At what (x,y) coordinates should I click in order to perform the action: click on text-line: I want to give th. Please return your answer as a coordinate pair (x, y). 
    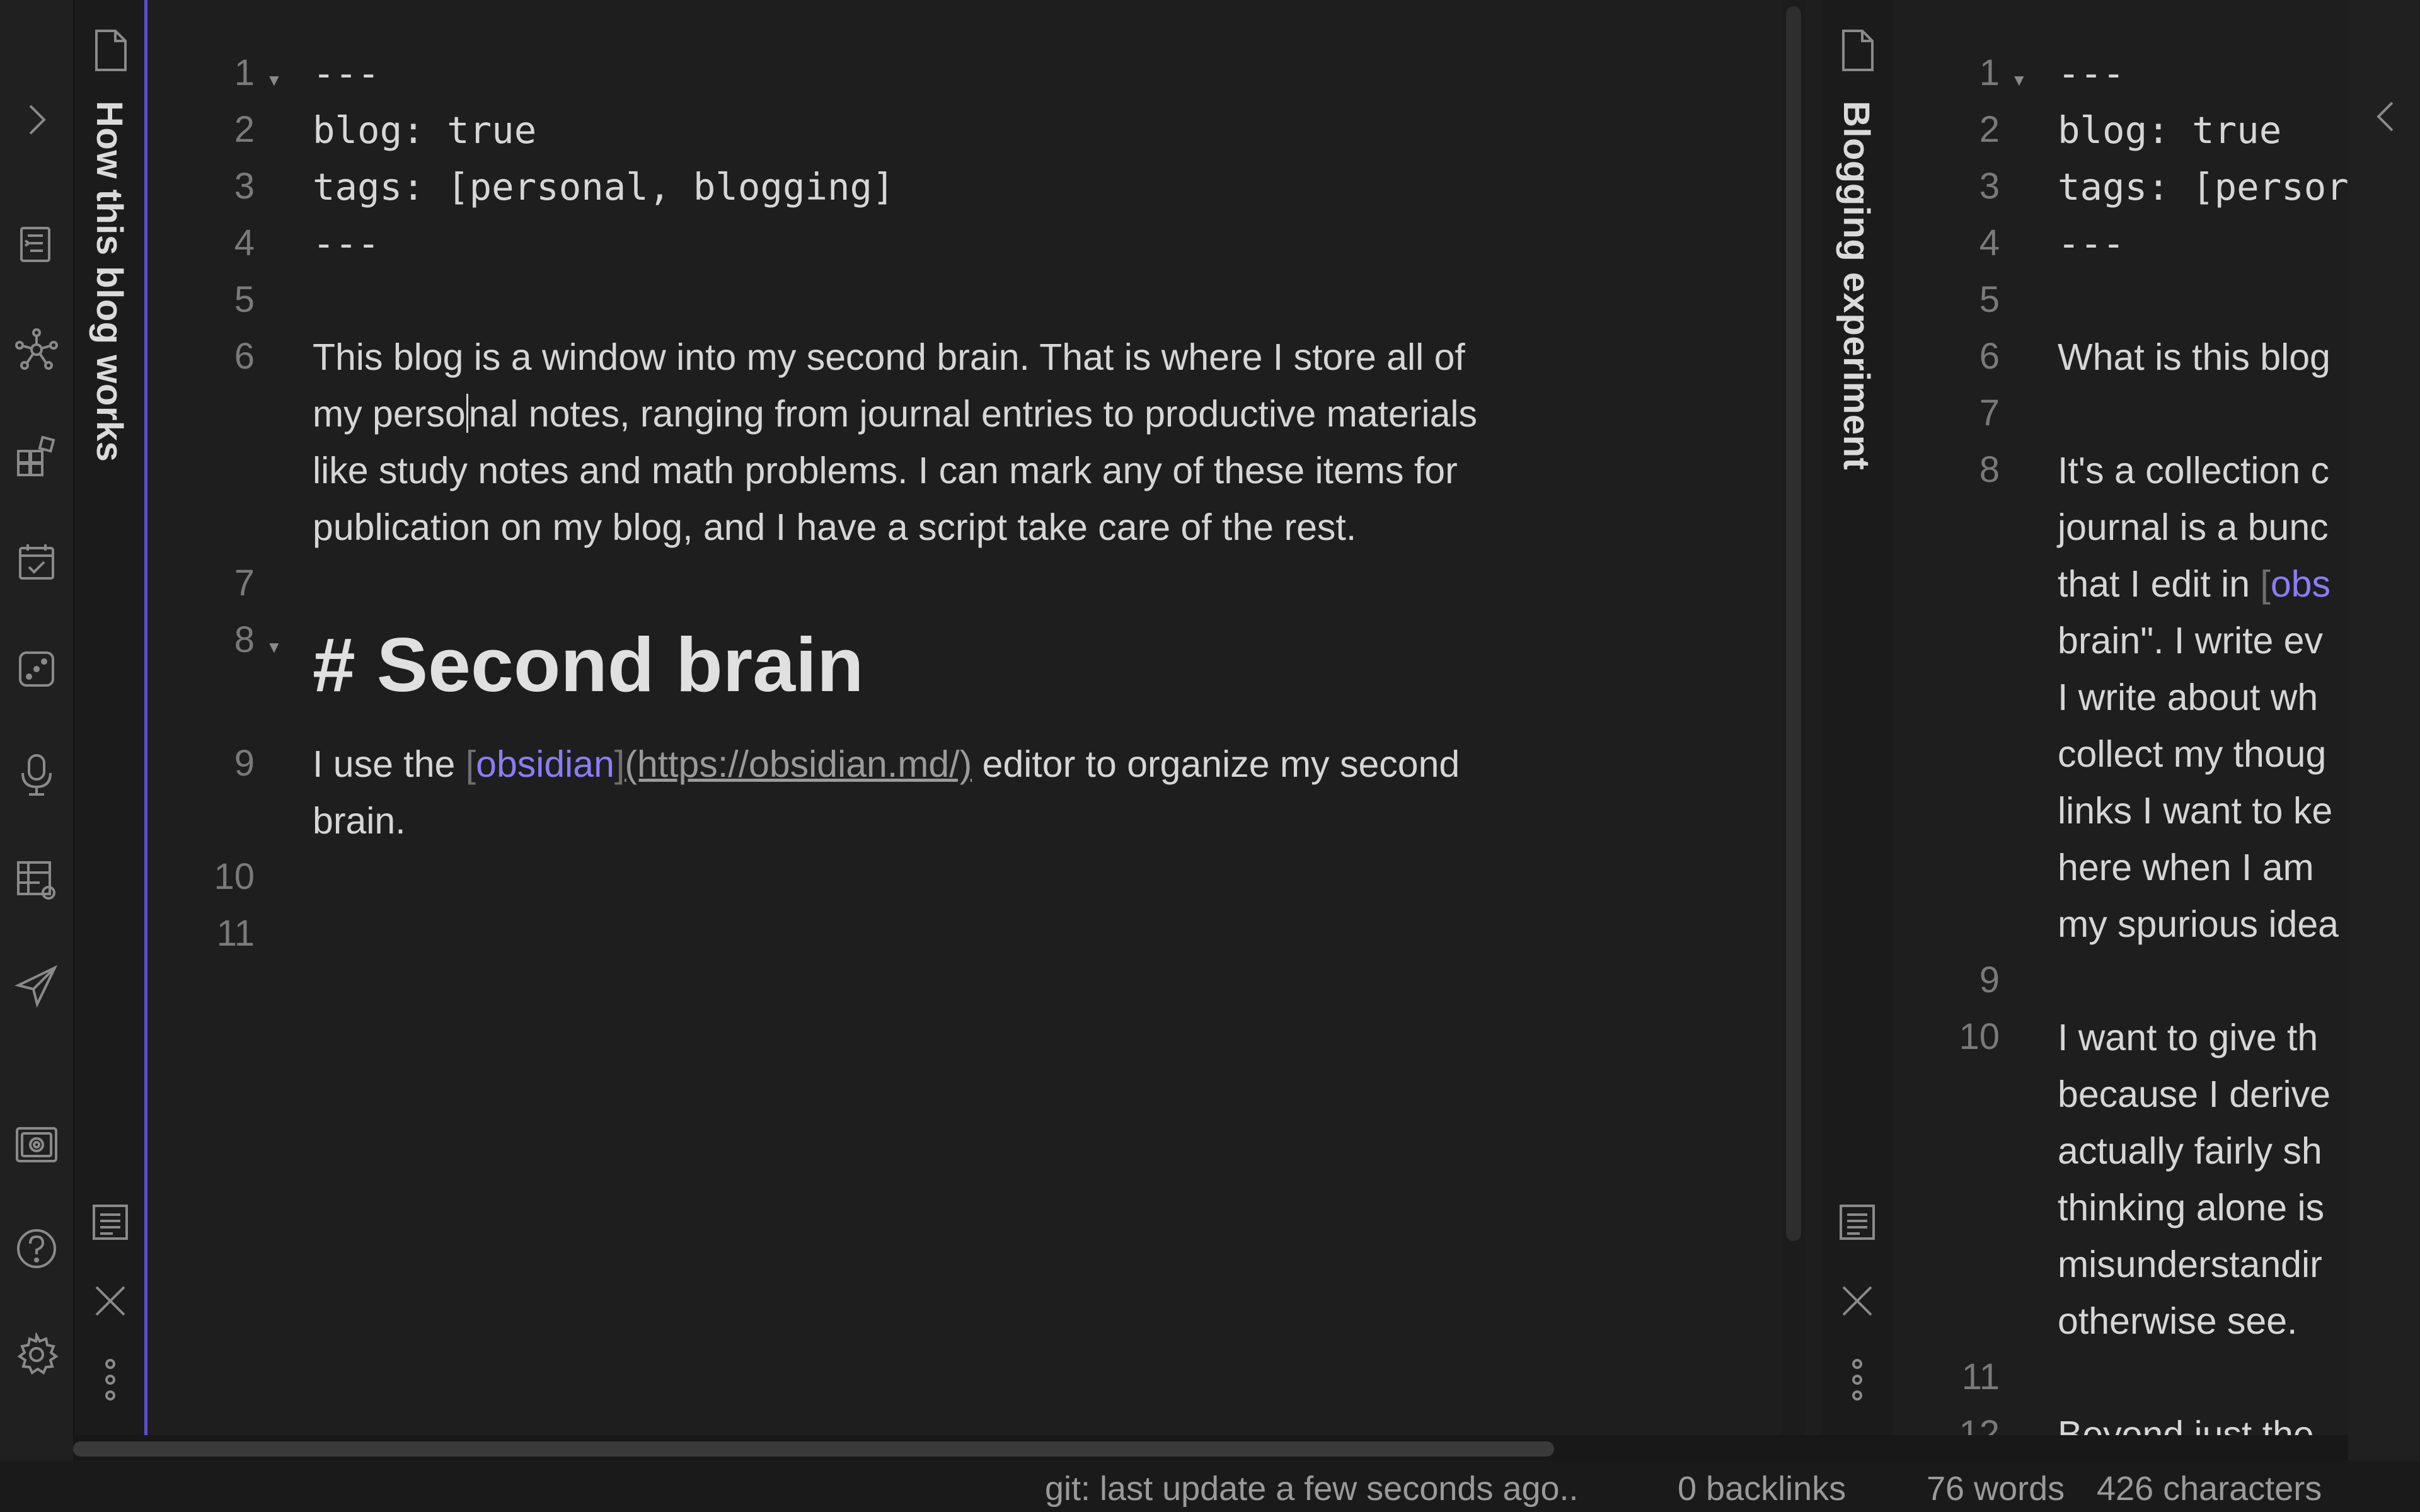
    Looking at the image, I should click on (2188, 1037).